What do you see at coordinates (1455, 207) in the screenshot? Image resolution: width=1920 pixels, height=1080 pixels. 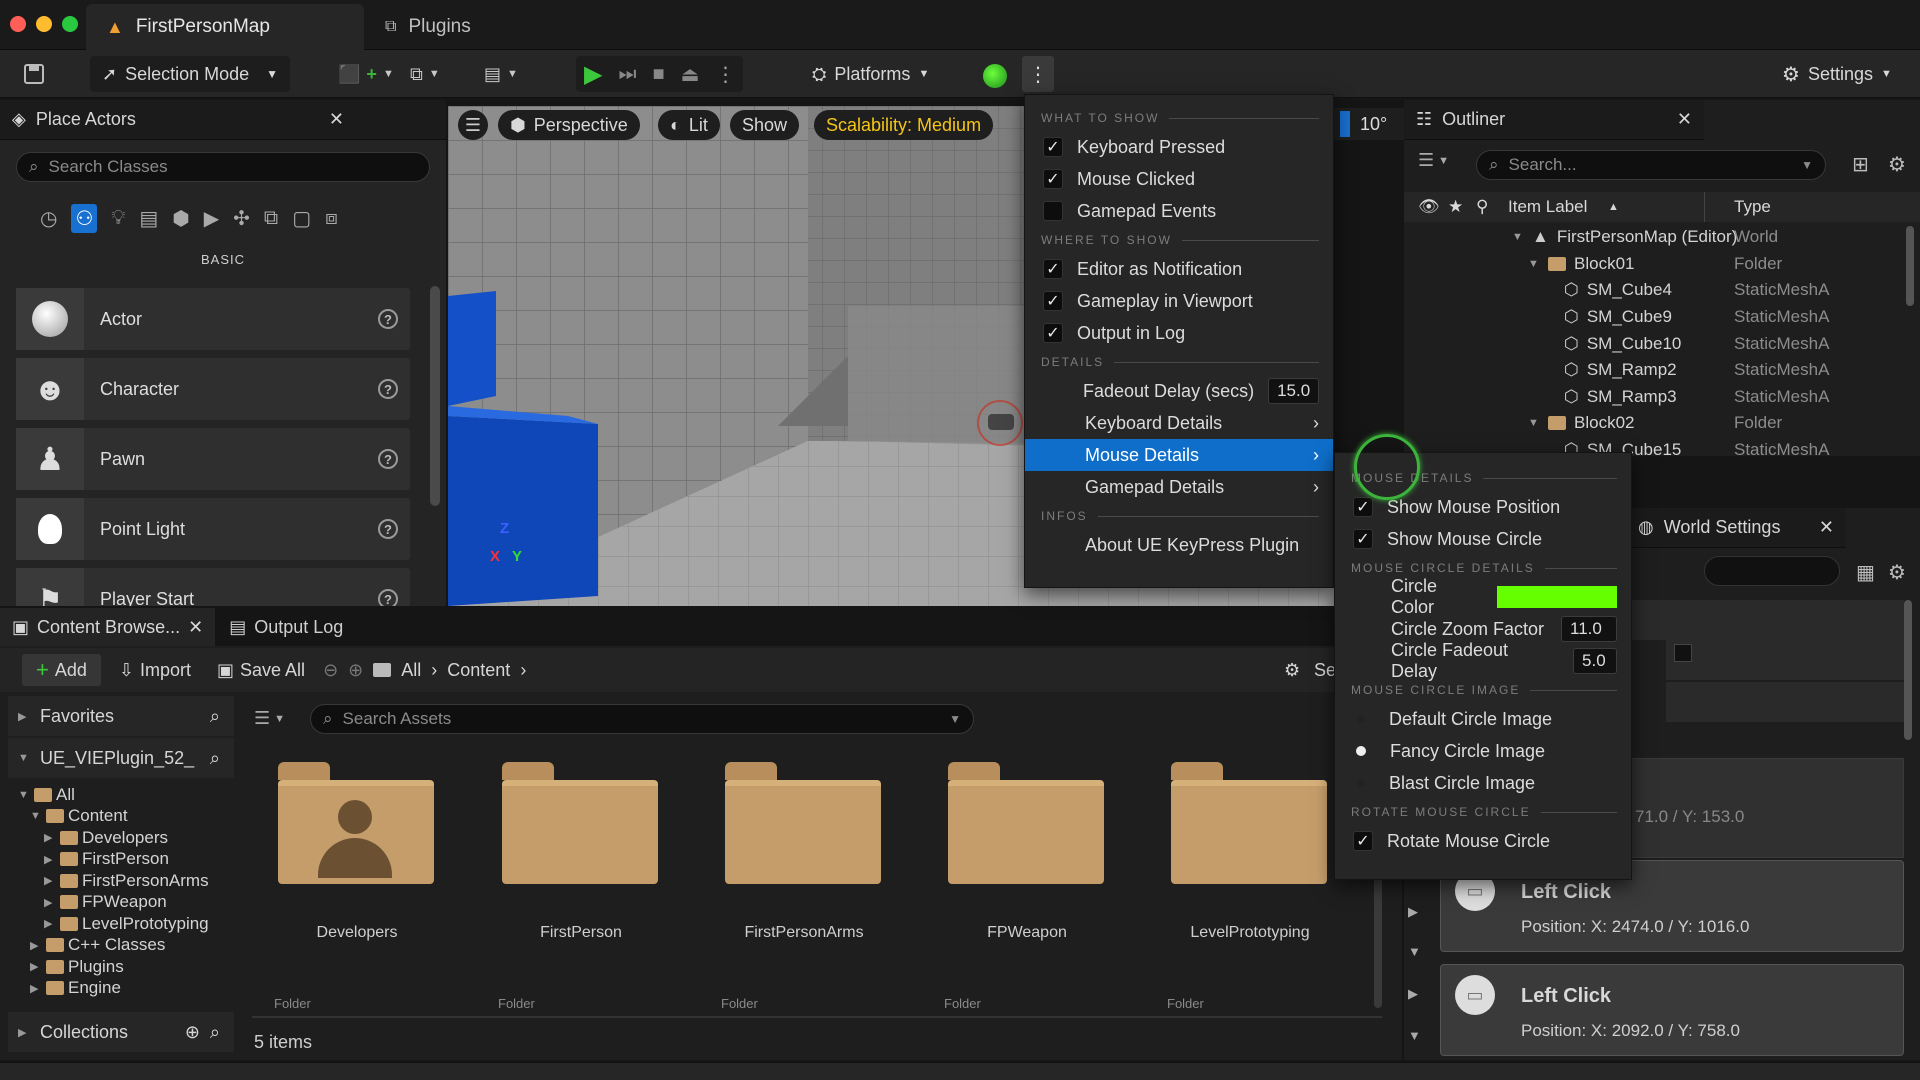 I see `star-icon: ★` at bounding box center [1455, 207].